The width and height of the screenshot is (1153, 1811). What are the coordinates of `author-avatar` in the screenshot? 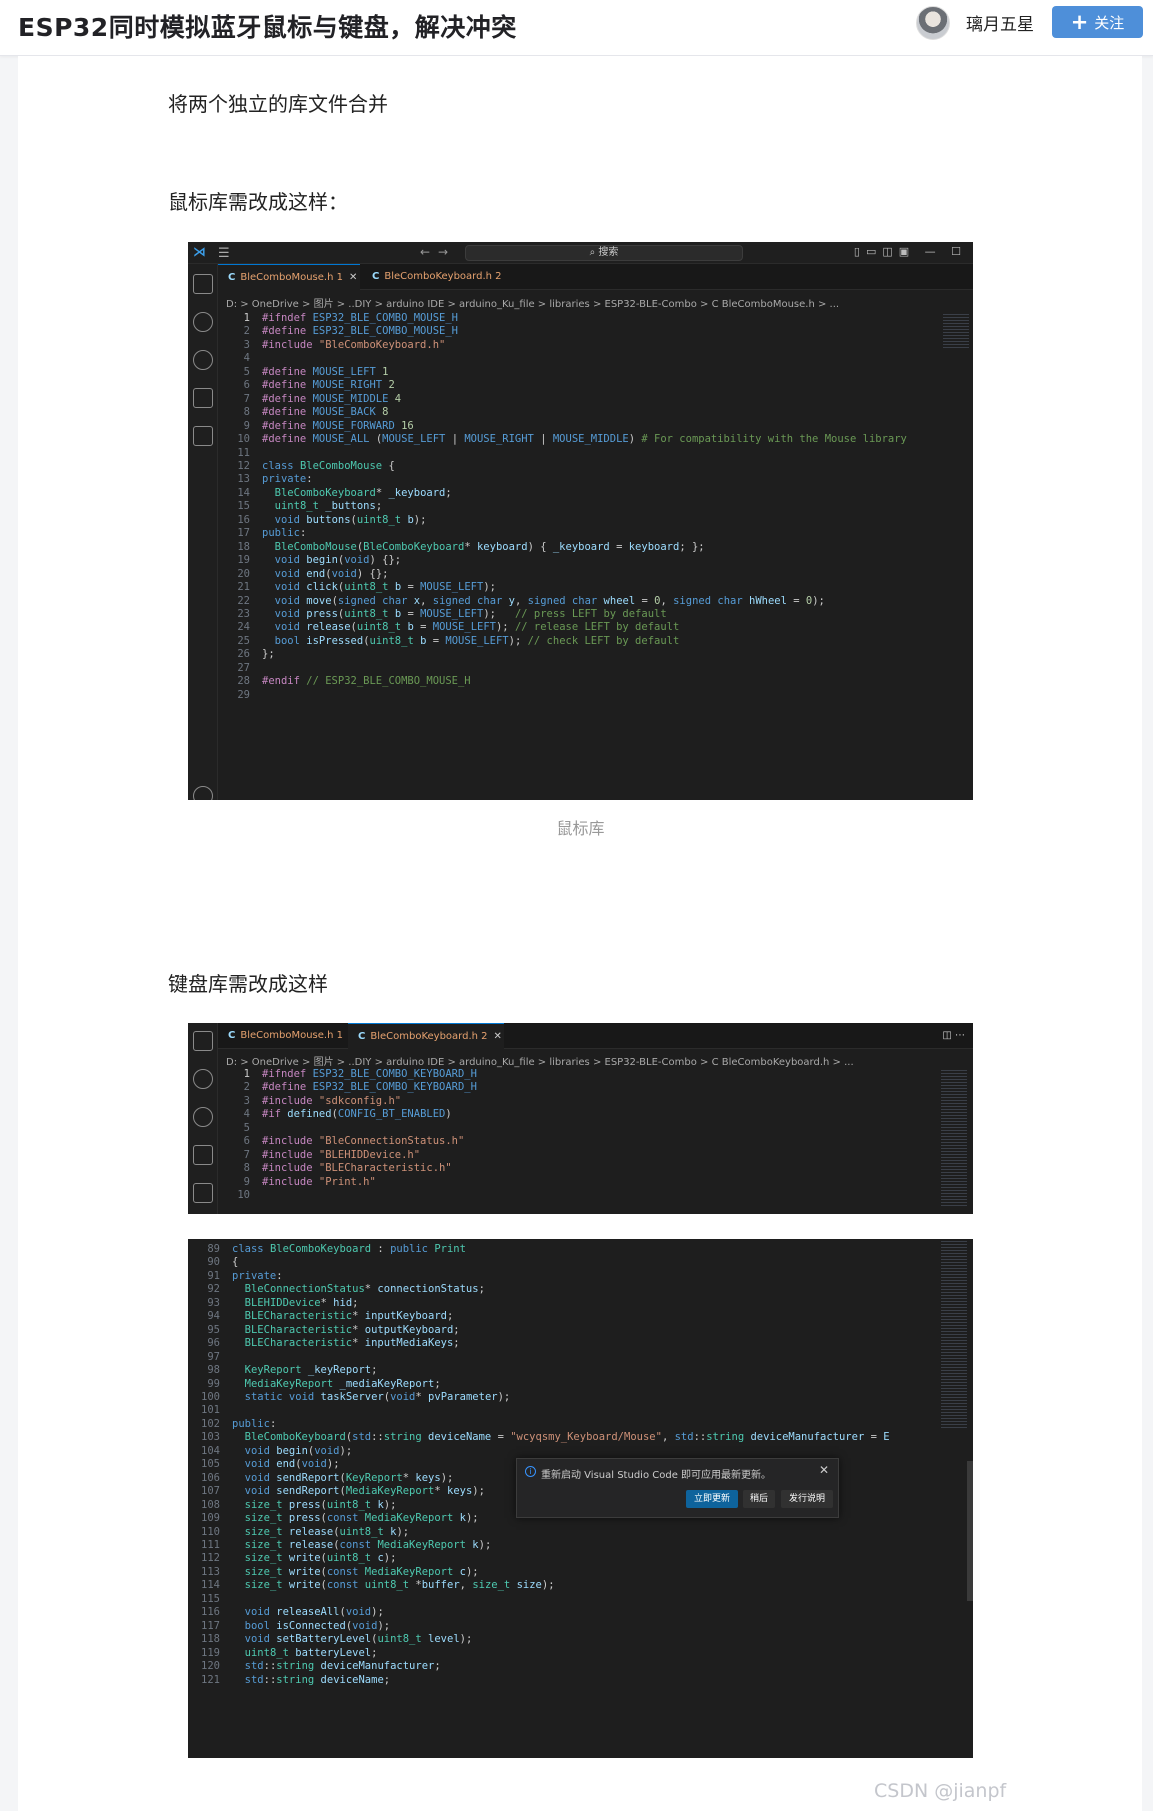 It's located at (933, 23).